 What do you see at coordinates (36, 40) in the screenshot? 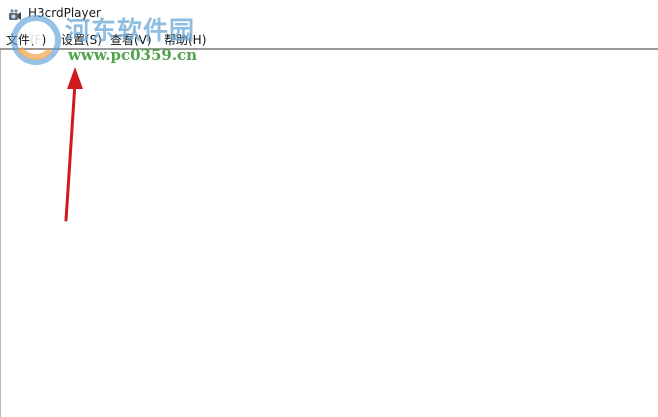
I see `watermark-logo-icon` at bounding box center [36, 40].